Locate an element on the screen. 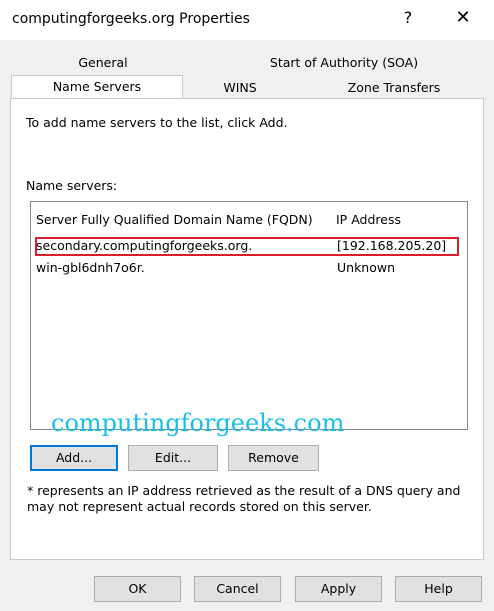  column-header-ip-address: IP Address is located at coordinates (368, 219).